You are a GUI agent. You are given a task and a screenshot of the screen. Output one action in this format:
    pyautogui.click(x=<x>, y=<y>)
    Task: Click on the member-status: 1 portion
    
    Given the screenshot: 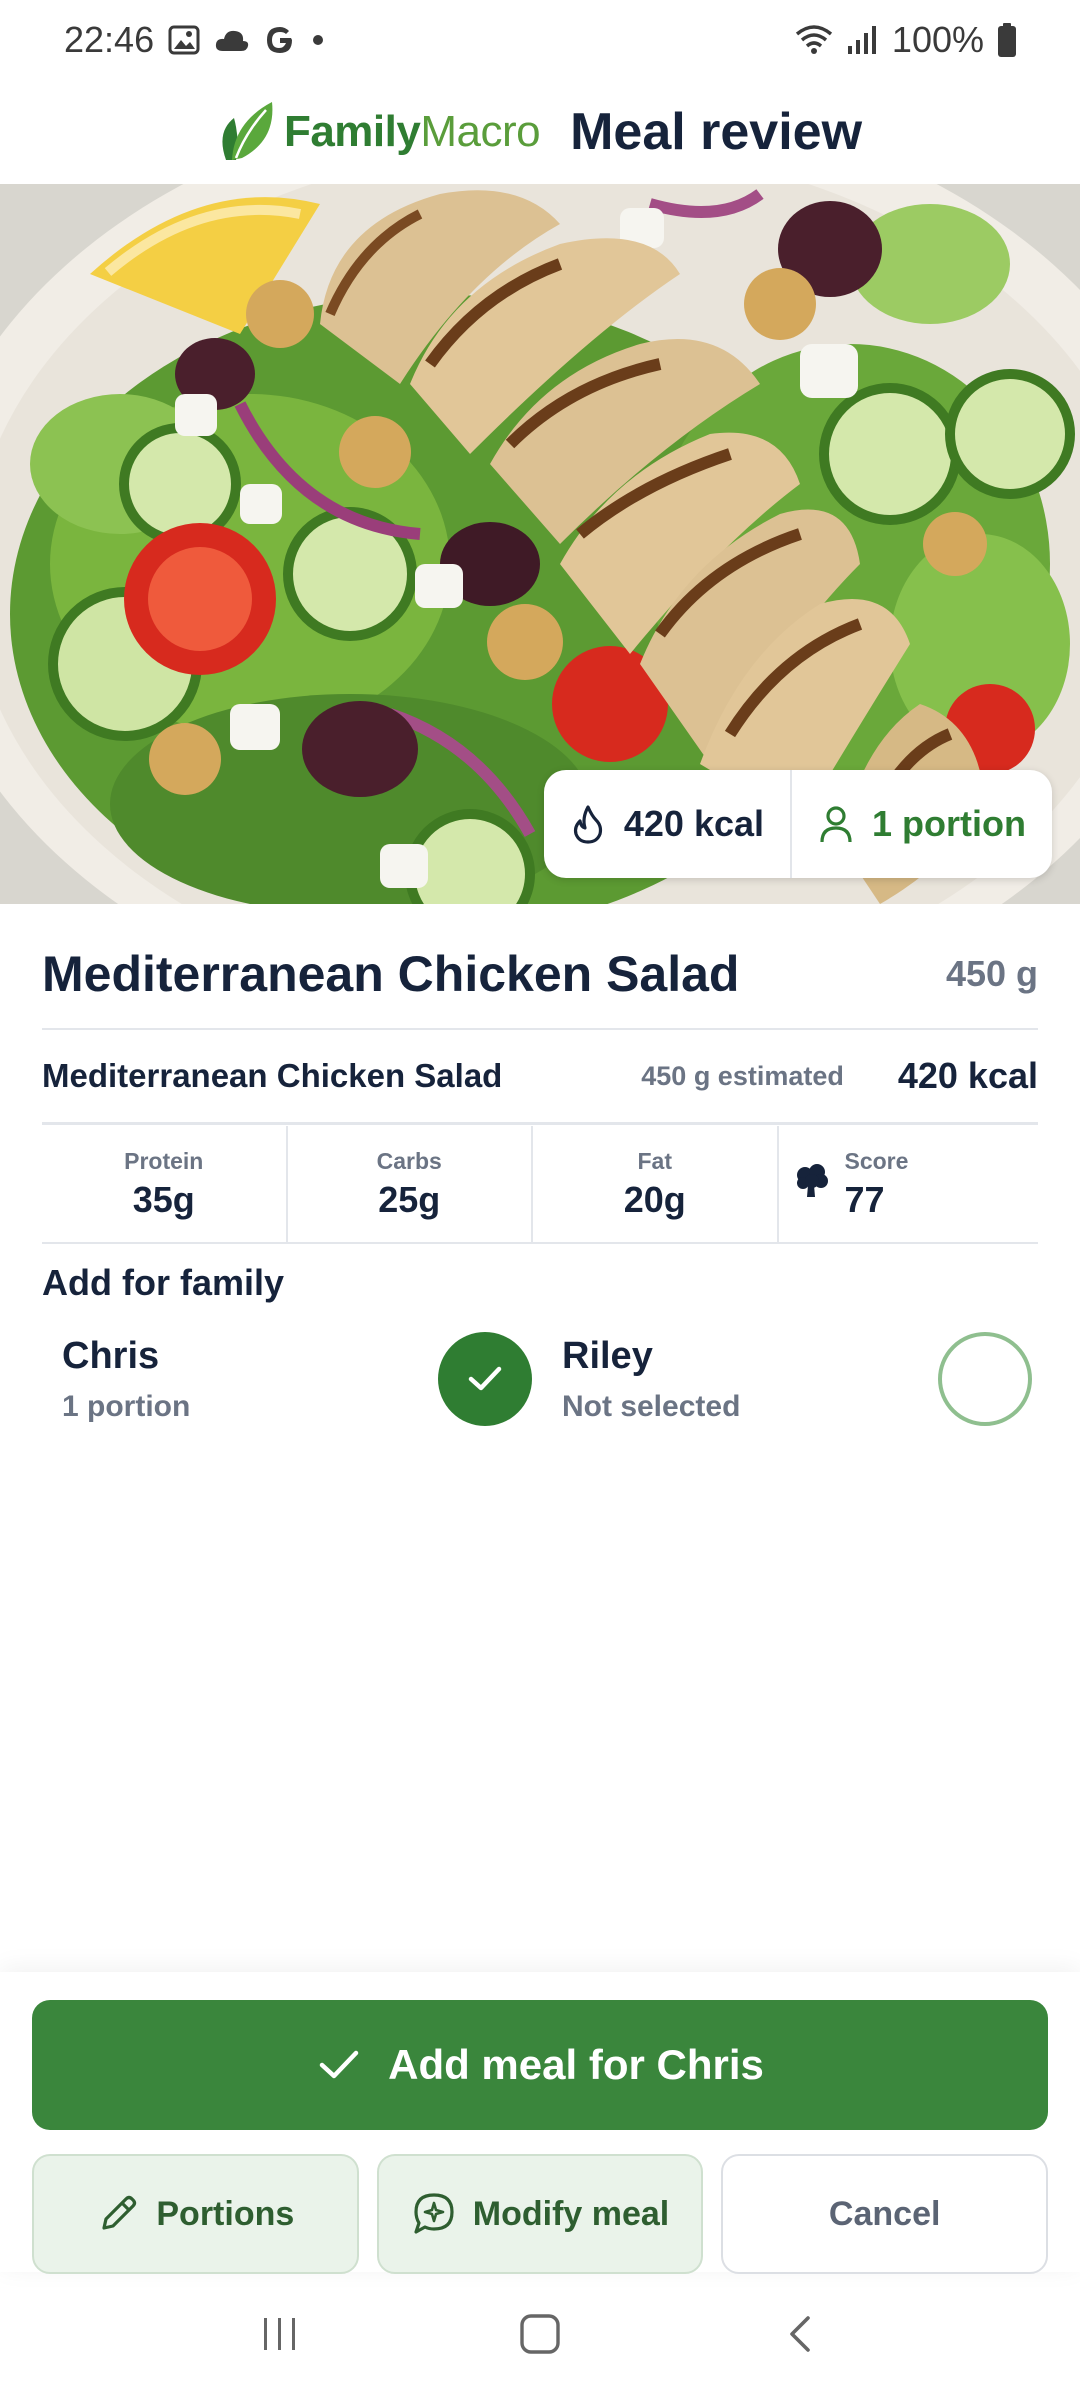 What is the action you would take?
    pyautogui.click(x=126, y=1406)
    